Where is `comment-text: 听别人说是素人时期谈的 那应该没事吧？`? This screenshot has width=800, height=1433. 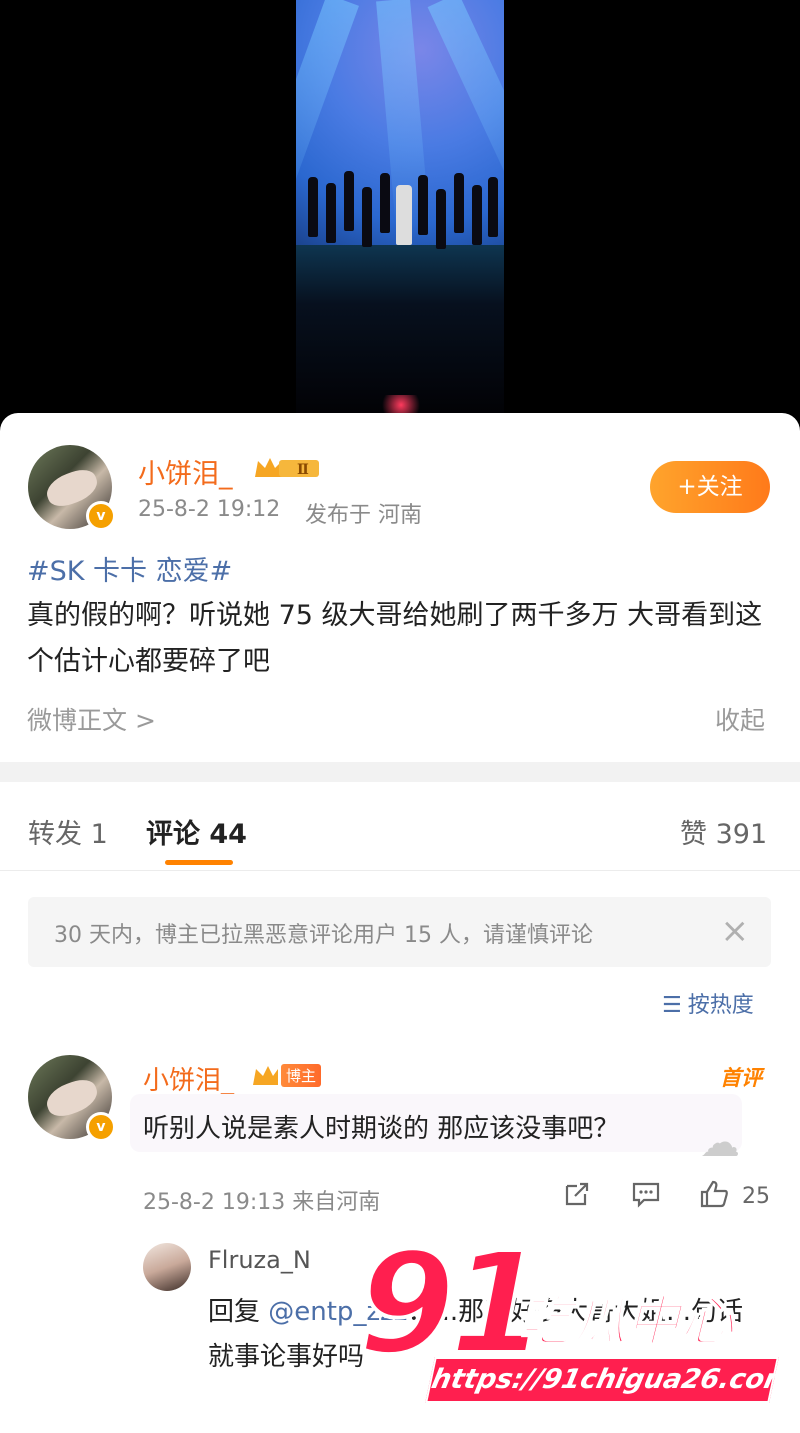 comment-text: 听别人说是素人时期谈的 那应该没事吧？ is located at coordinates (381, 1129).